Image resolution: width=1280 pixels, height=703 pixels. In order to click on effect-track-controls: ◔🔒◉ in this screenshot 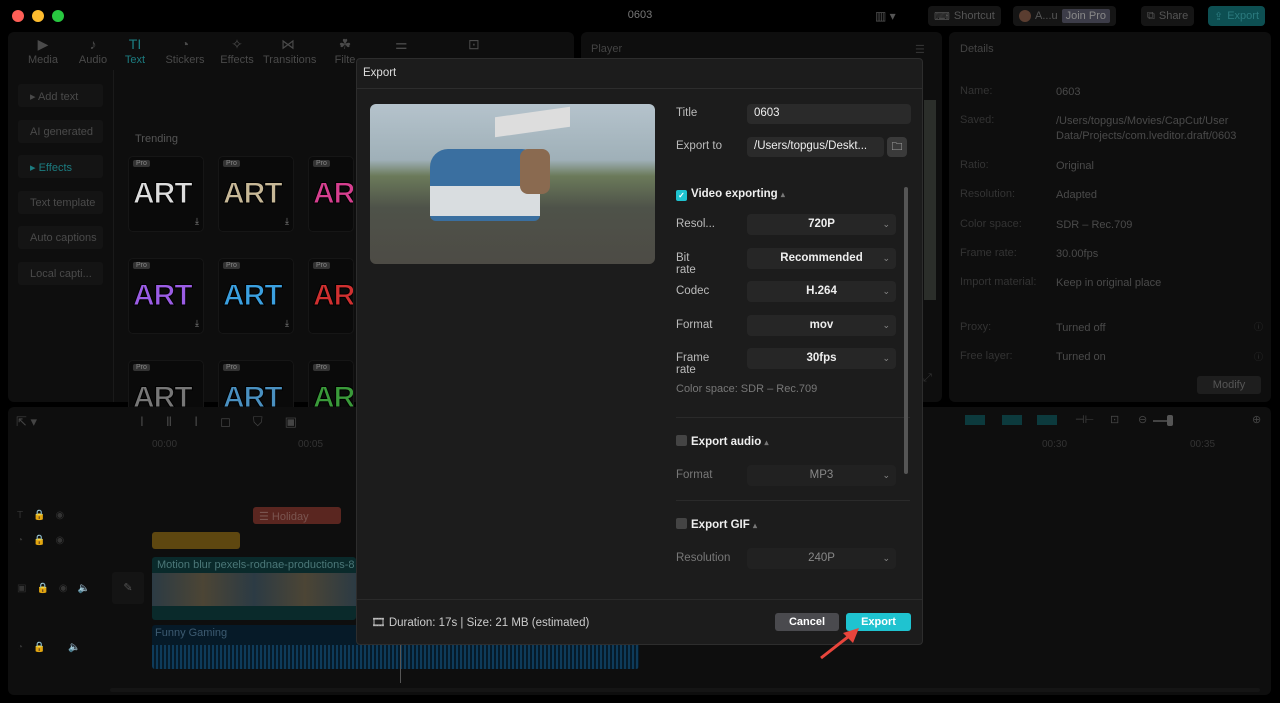, I will do `click(45, 540)`.